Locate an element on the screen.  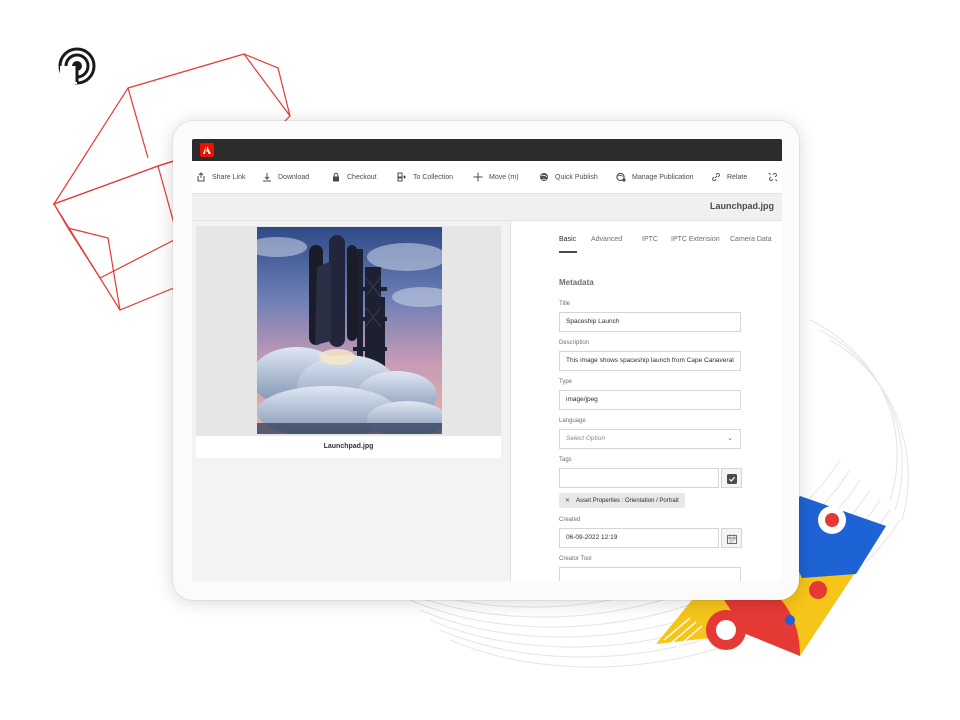
asset-caption: Launchpad.jpg is located at coordinates (348, 446).